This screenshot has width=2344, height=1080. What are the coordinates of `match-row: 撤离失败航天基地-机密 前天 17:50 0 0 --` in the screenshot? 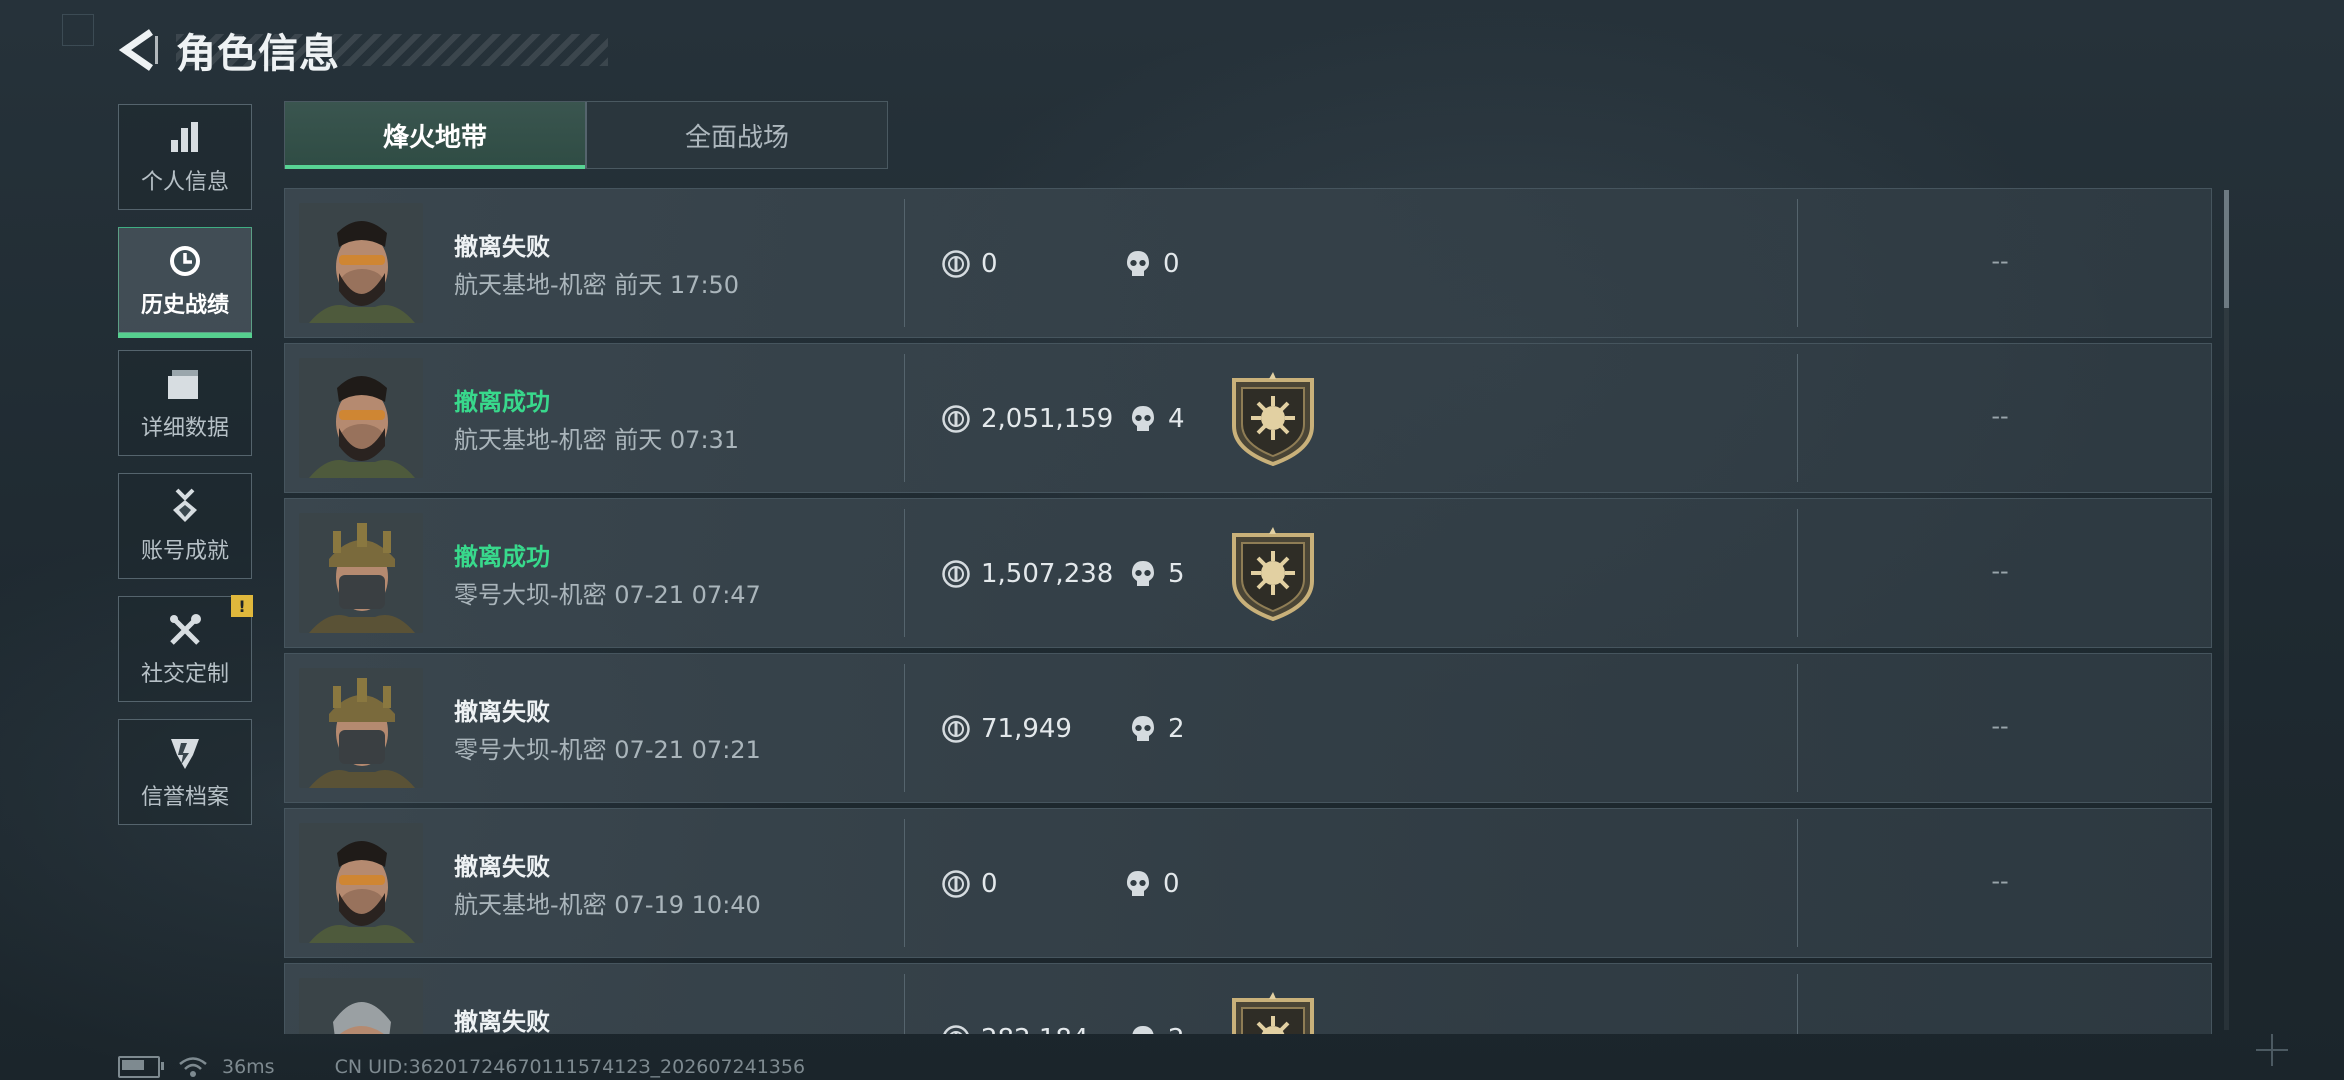 It's located at (1248, 263).